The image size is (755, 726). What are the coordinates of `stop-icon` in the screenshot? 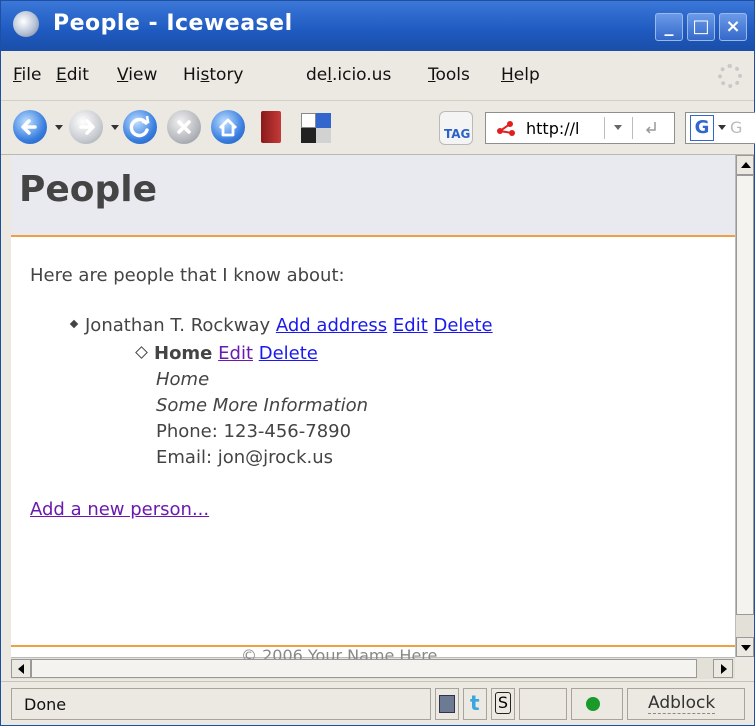 It's located at (184, 127).